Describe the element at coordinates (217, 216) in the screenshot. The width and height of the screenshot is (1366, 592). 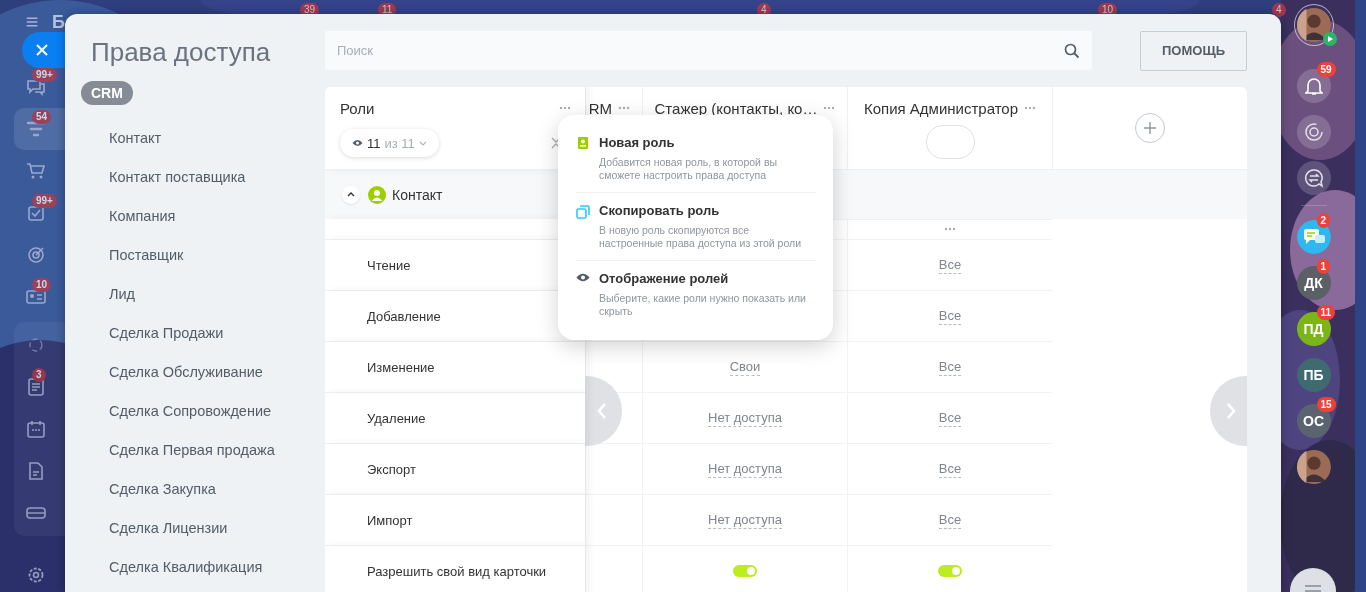
I see `sidebar-item: Компания` at that location.